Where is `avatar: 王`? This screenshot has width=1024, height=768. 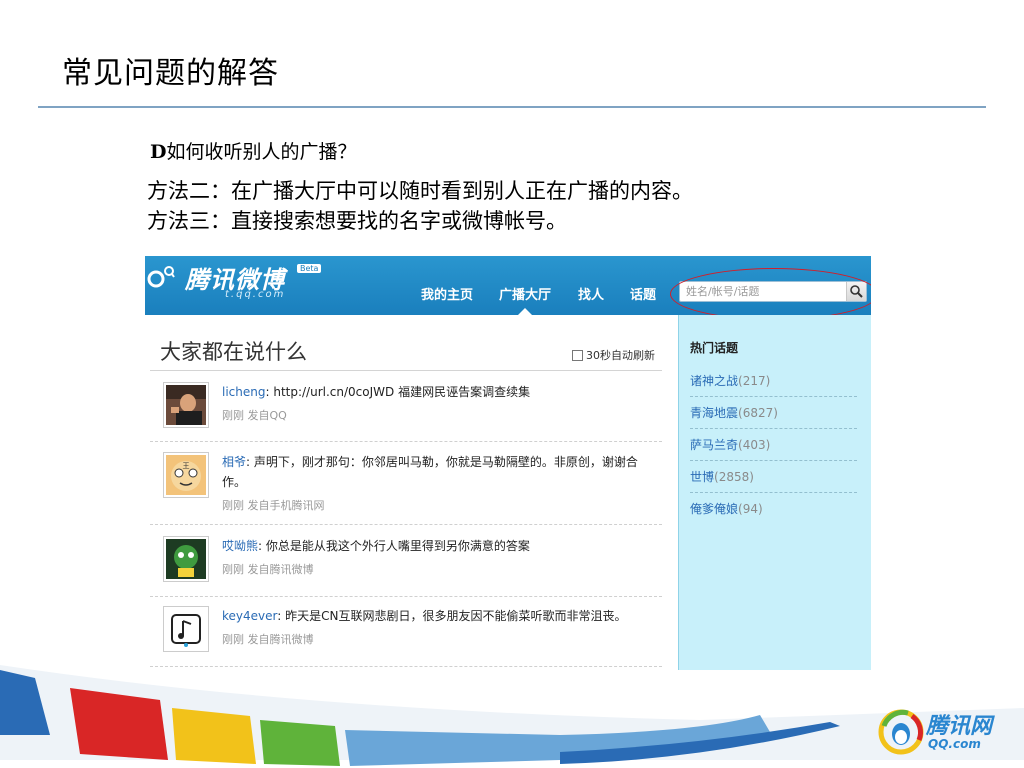
avatar: 王 is located at coordinates (186, 475).